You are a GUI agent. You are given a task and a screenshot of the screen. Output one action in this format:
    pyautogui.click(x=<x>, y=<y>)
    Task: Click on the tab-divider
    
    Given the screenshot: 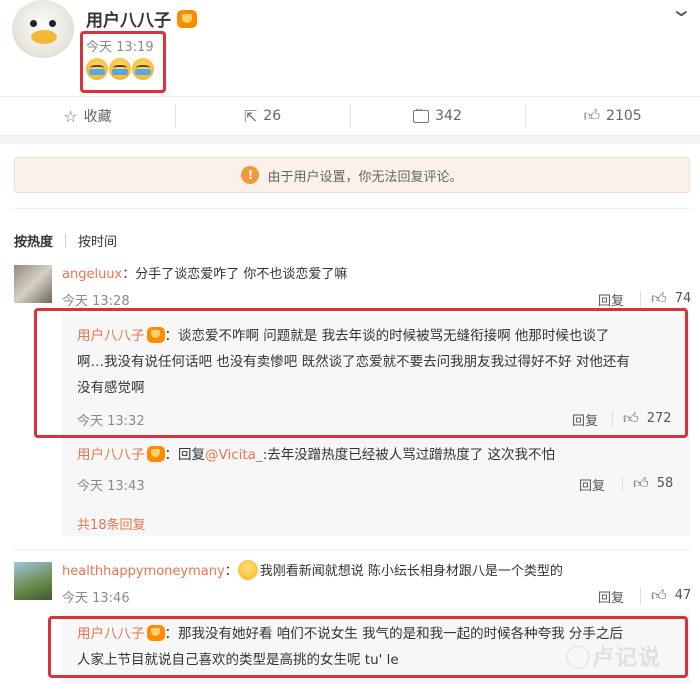 What is the action you would take?
    pyautogui.click(x=66, y=240)
    